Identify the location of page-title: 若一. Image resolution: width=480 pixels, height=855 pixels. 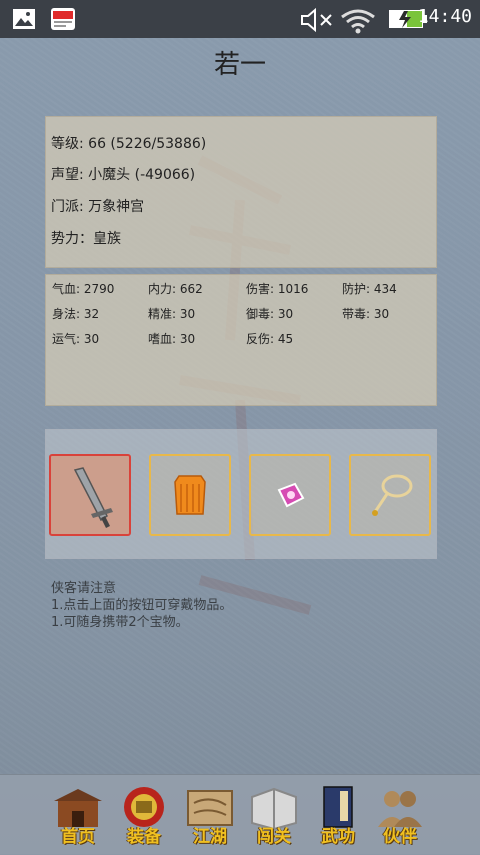
(239, 65).